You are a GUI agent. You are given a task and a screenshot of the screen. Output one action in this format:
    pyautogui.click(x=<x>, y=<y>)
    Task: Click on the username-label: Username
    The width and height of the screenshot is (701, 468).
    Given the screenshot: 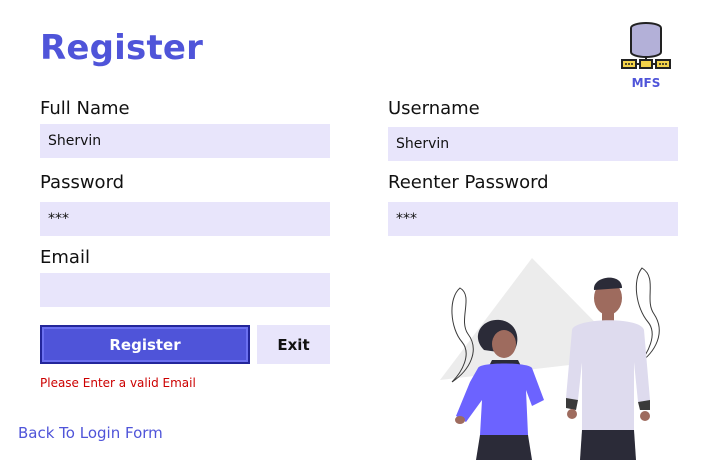 What is the action you would take?
    pyautogui.click(x=434, y=108)
    